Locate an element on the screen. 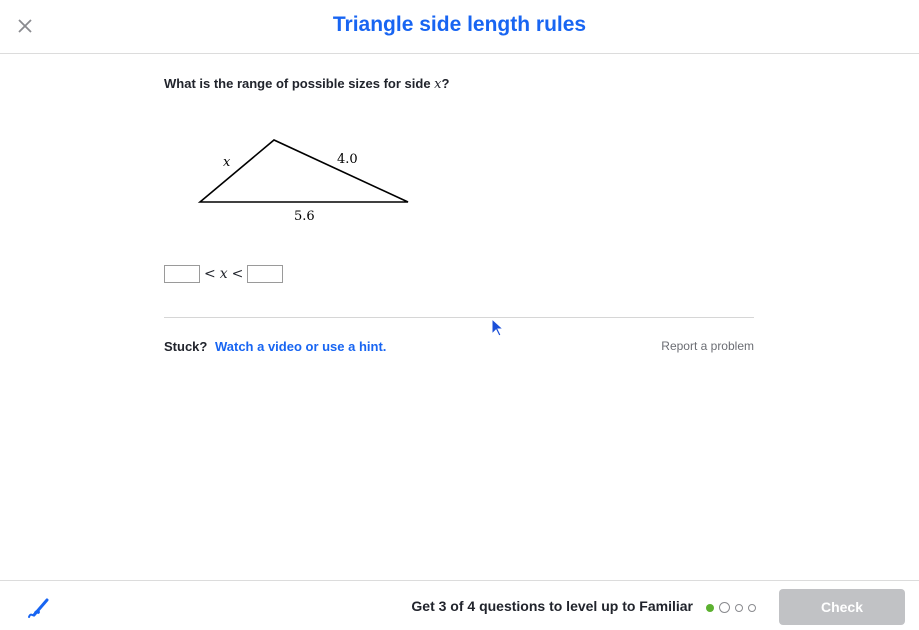 The image size is (919, 630). help-row: Stuck? Watch a video or use a hint. is located at coordinates (275, 346).